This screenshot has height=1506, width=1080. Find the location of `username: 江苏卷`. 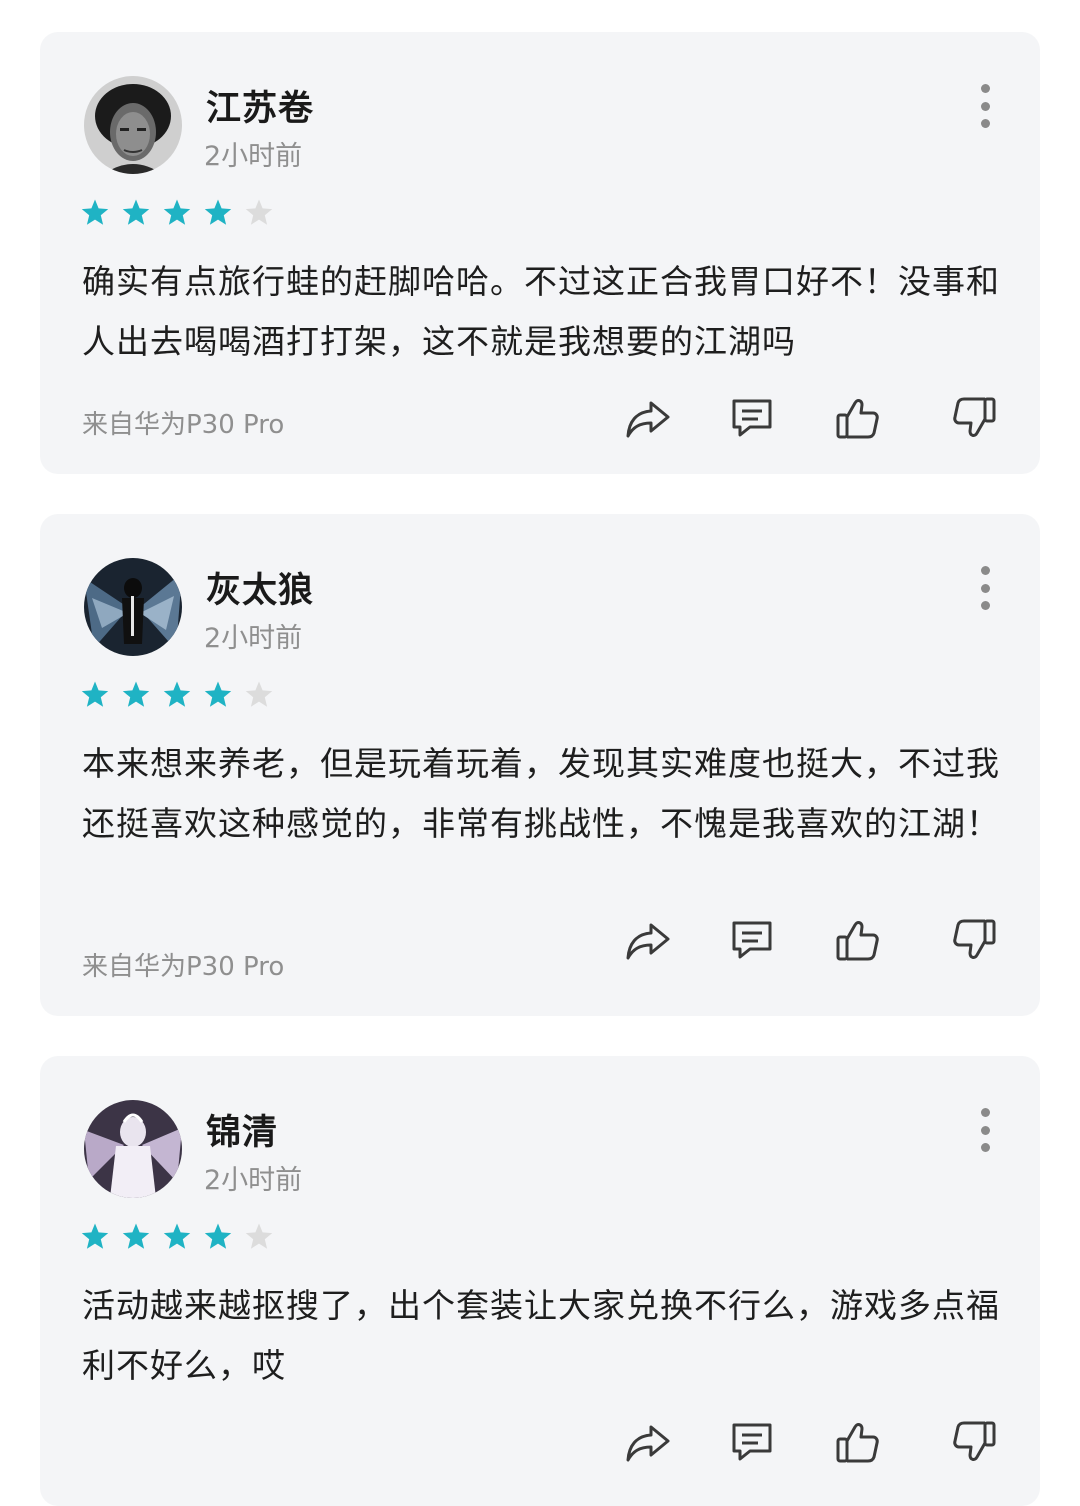

username: 江苏卷 is located at coordinates (260, 105).